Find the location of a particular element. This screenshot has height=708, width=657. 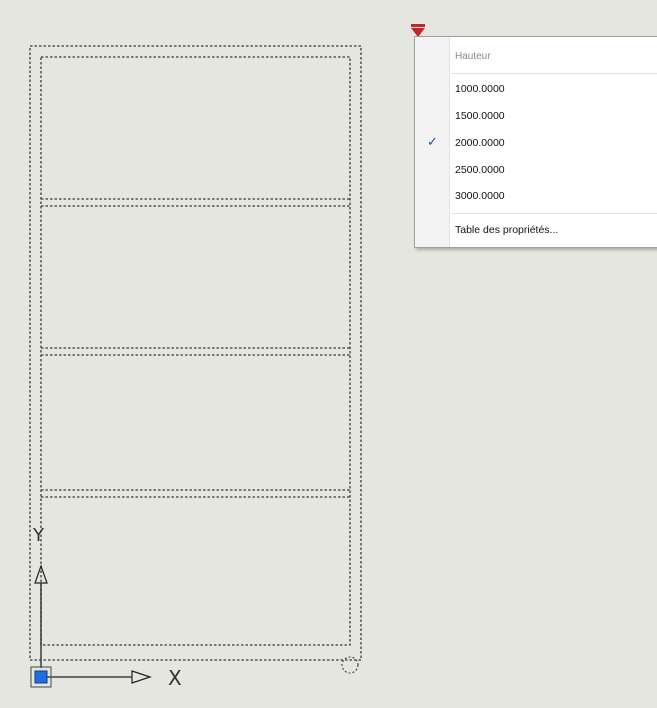

checkmark-icon: ✓ is located at coordinates (432, 142).